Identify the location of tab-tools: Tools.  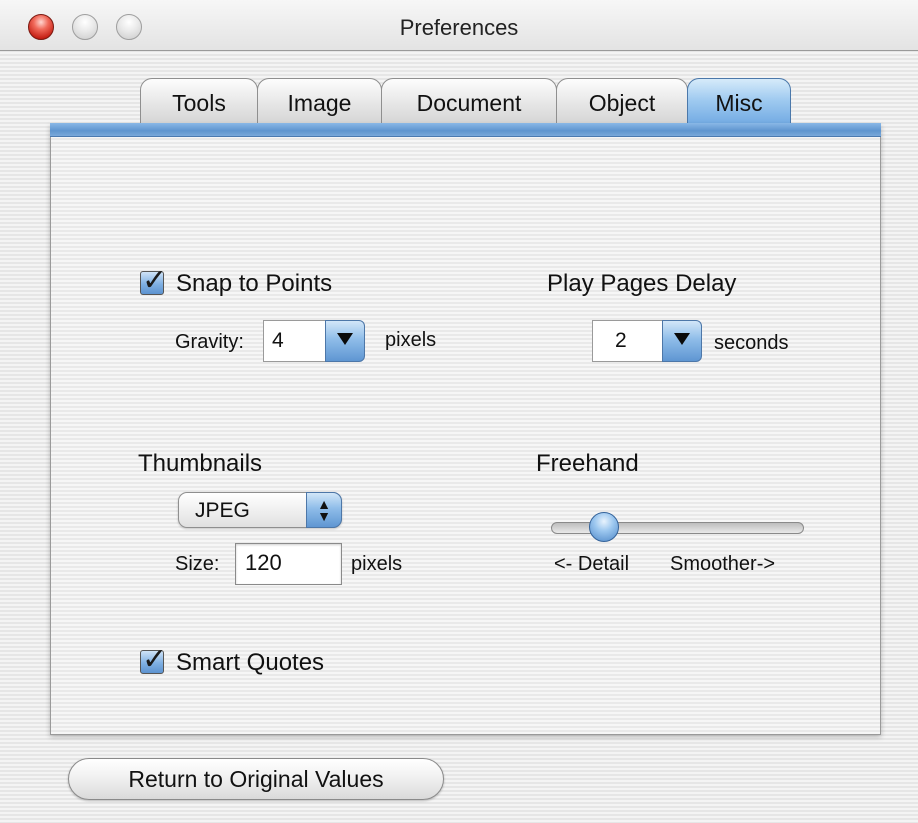
(199, 102).